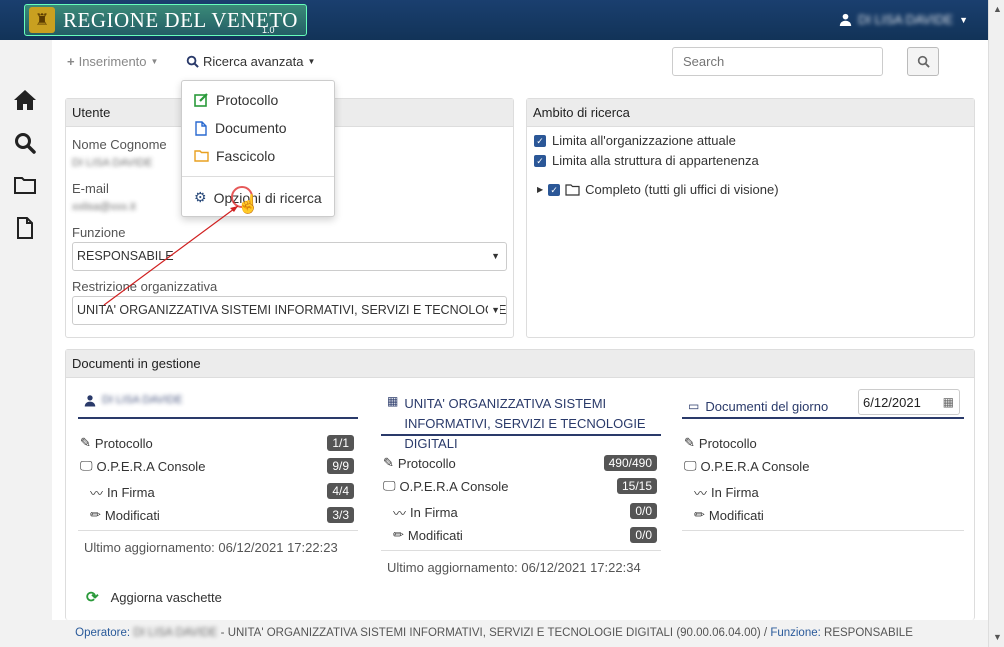 Image resolution: width=1004 pixels, height=647 pixels. Describe the element at coordinates (694, 406) in the screenshot. I see `calendar-icon: ▭` at that location.